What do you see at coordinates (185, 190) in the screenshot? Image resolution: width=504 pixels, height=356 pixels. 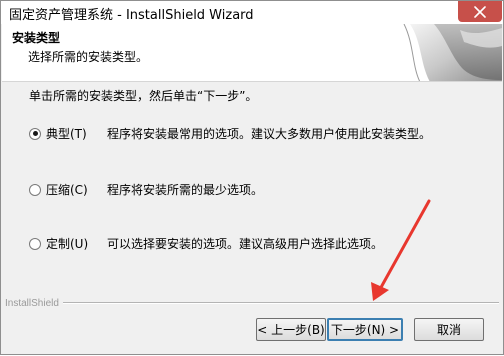 I see `option-compact-description: 程序将安装所需的最少选项。` at bounding box center [185, 190].